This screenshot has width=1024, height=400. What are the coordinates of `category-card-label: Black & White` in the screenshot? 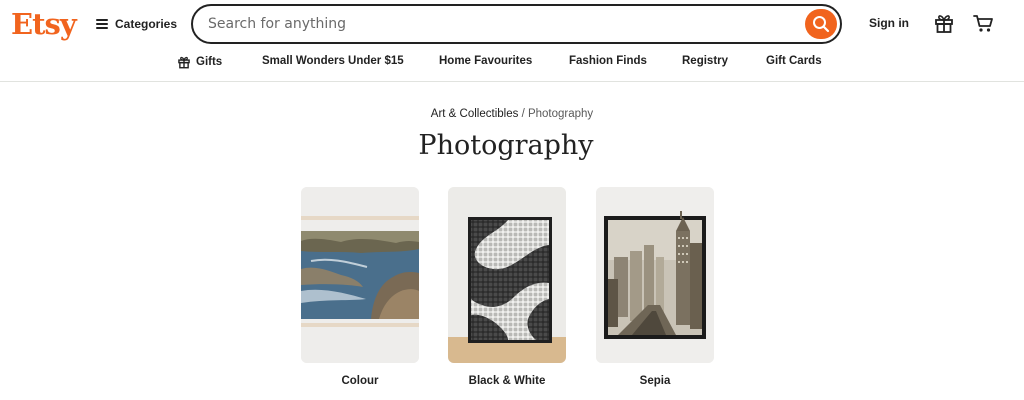 It's located at (507, 381).